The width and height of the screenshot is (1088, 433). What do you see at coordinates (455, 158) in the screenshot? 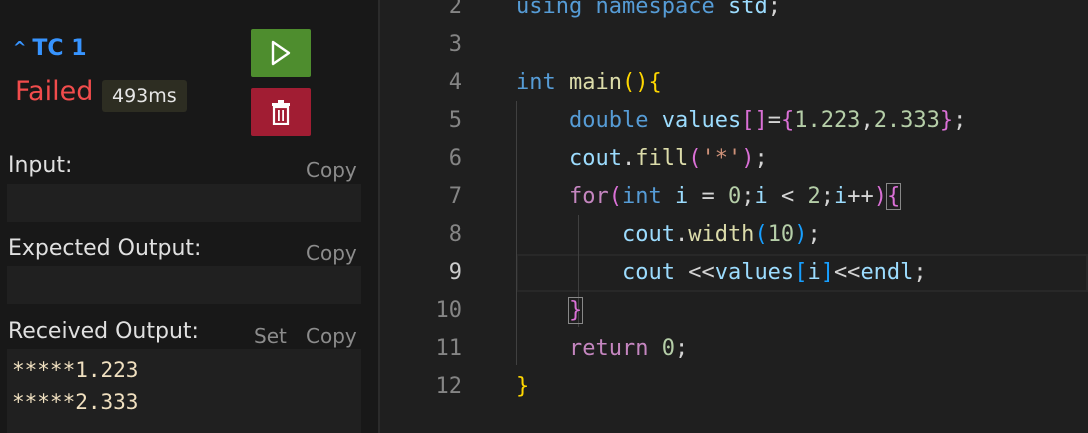
I see `line-number: 6` at bounding box center [455, 158].